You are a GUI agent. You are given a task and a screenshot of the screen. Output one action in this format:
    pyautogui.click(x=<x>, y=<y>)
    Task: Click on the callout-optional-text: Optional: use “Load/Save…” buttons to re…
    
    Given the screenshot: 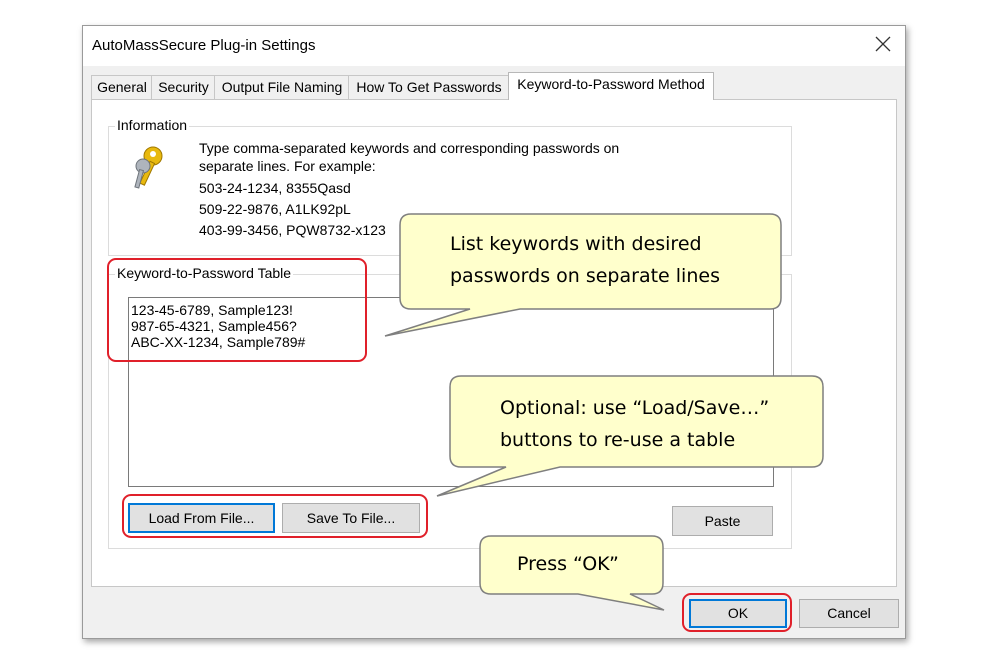 What is the action you would take?
    pyautogui.click(x=634, y=424)
    